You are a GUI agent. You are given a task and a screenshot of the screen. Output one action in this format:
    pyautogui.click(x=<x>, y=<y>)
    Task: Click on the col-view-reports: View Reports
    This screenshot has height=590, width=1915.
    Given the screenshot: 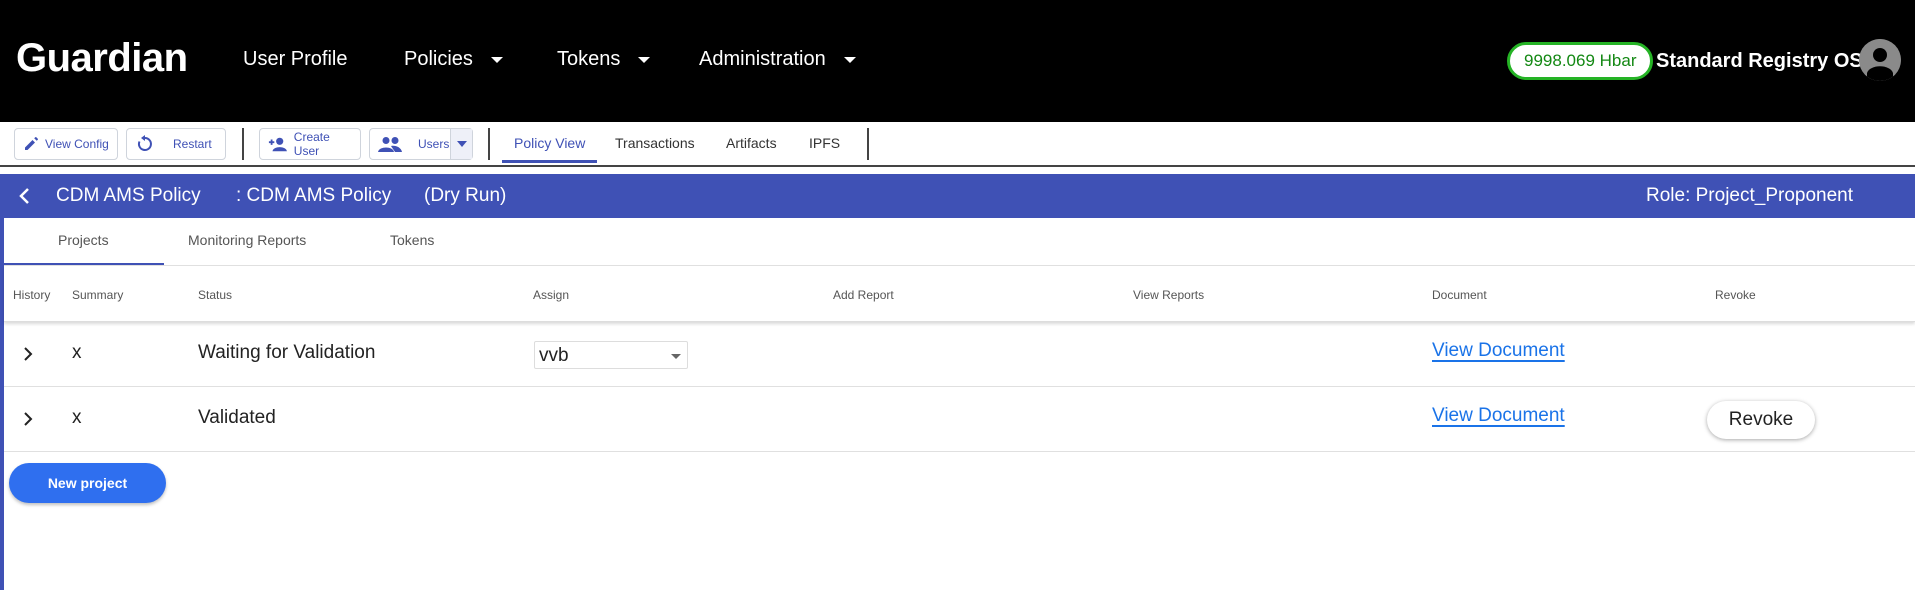 What is the action you would take?
    pyautogui.click(x=1169, y=295)
    